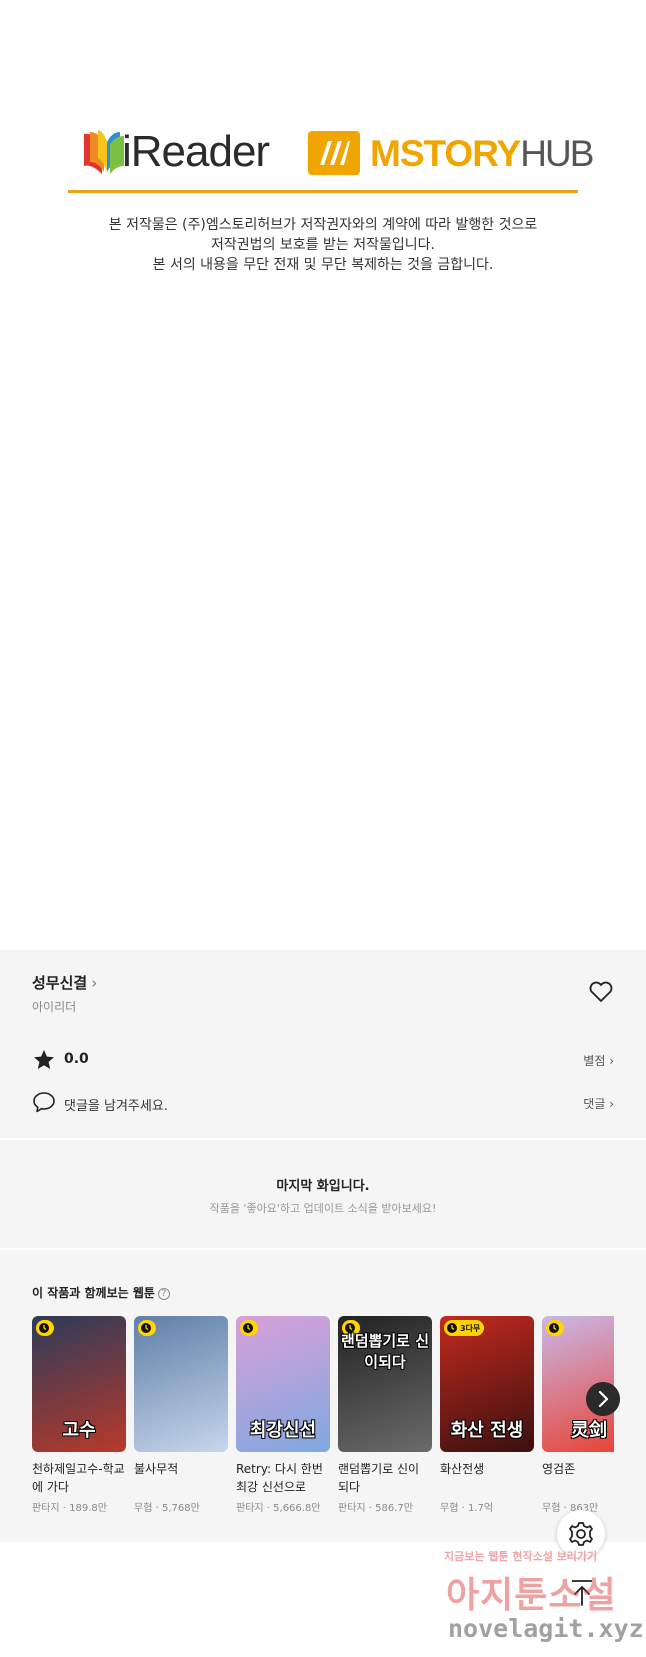 The height and width of the screenshot is (1657, 646). I want to click on recommendations-title: 이 작품과 함께보는 웹툰?, so click(101, 1292).